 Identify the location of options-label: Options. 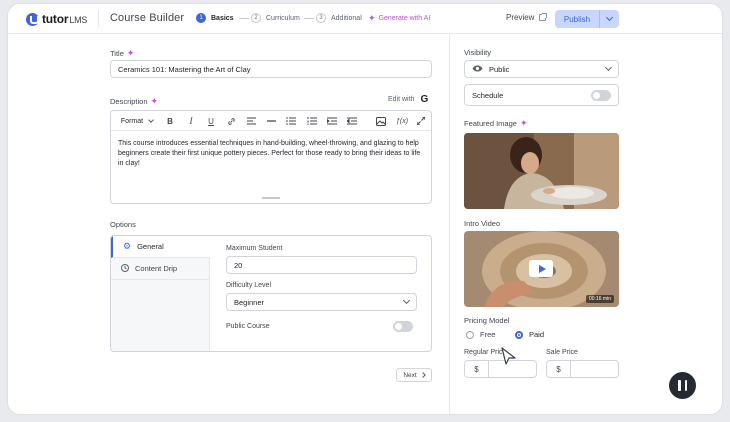
(123, 224).